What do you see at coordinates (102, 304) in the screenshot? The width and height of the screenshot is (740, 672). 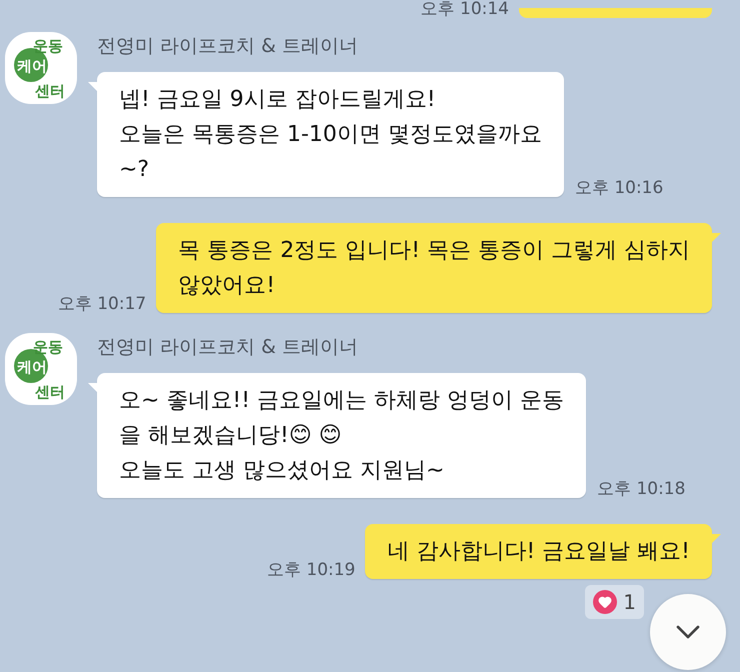 I see `message-time: 오후 10:17` at bounding box center [102, 304].